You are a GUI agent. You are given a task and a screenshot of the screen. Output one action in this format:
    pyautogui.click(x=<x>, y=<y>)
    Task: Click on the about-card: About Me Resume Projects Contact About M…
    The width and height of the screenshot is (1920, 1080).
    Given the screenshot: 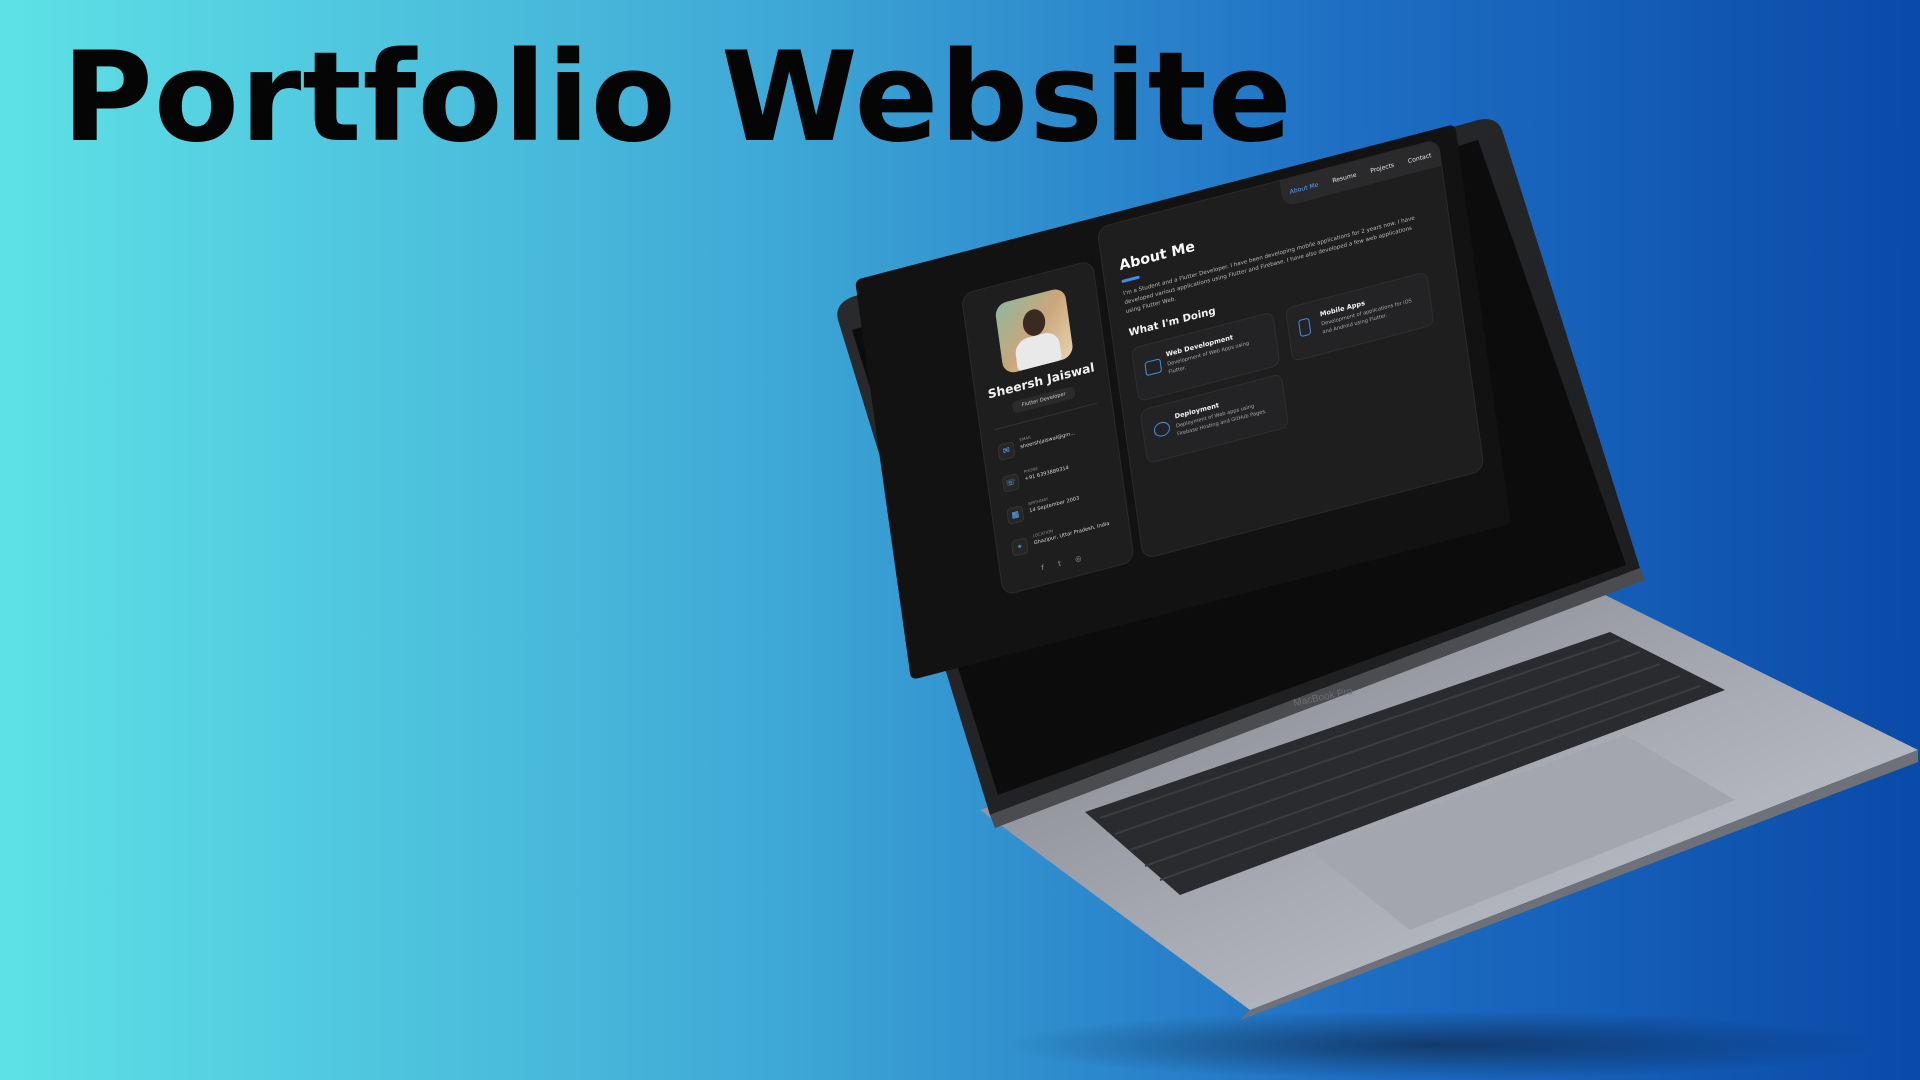 What is the action you would take?
    pyautogui.click(x=1290, y=349)
    